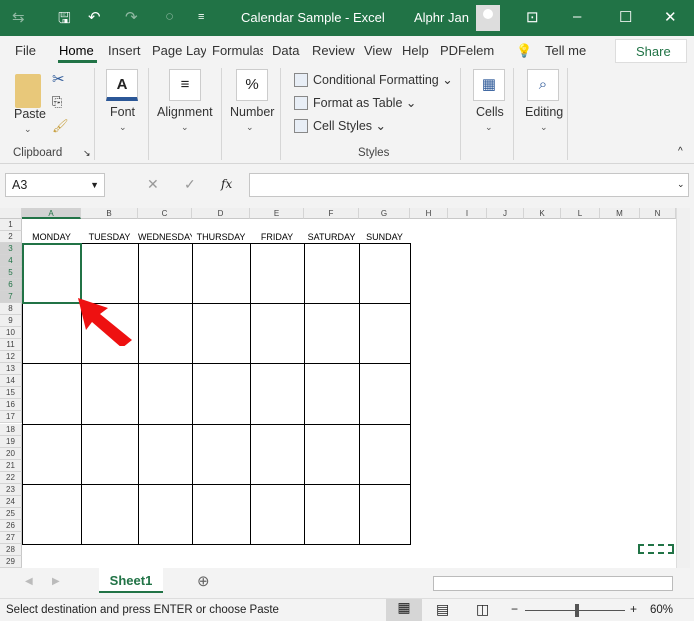 The image size is (694, 621). I want to click on formula-input, so click(469, 185).